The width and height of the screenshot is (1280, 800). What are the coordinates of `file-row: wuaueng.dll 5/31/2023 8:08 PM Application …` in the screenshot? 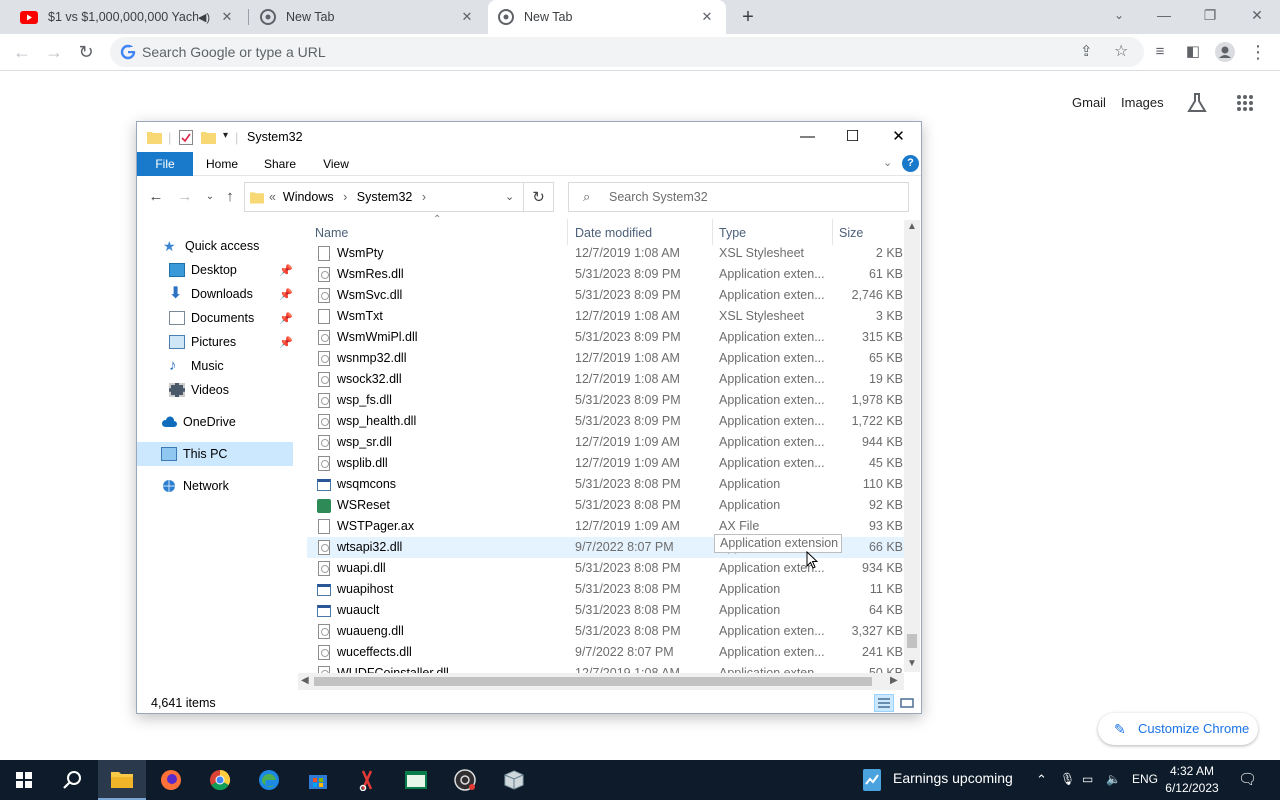 It's located at (606, 631).